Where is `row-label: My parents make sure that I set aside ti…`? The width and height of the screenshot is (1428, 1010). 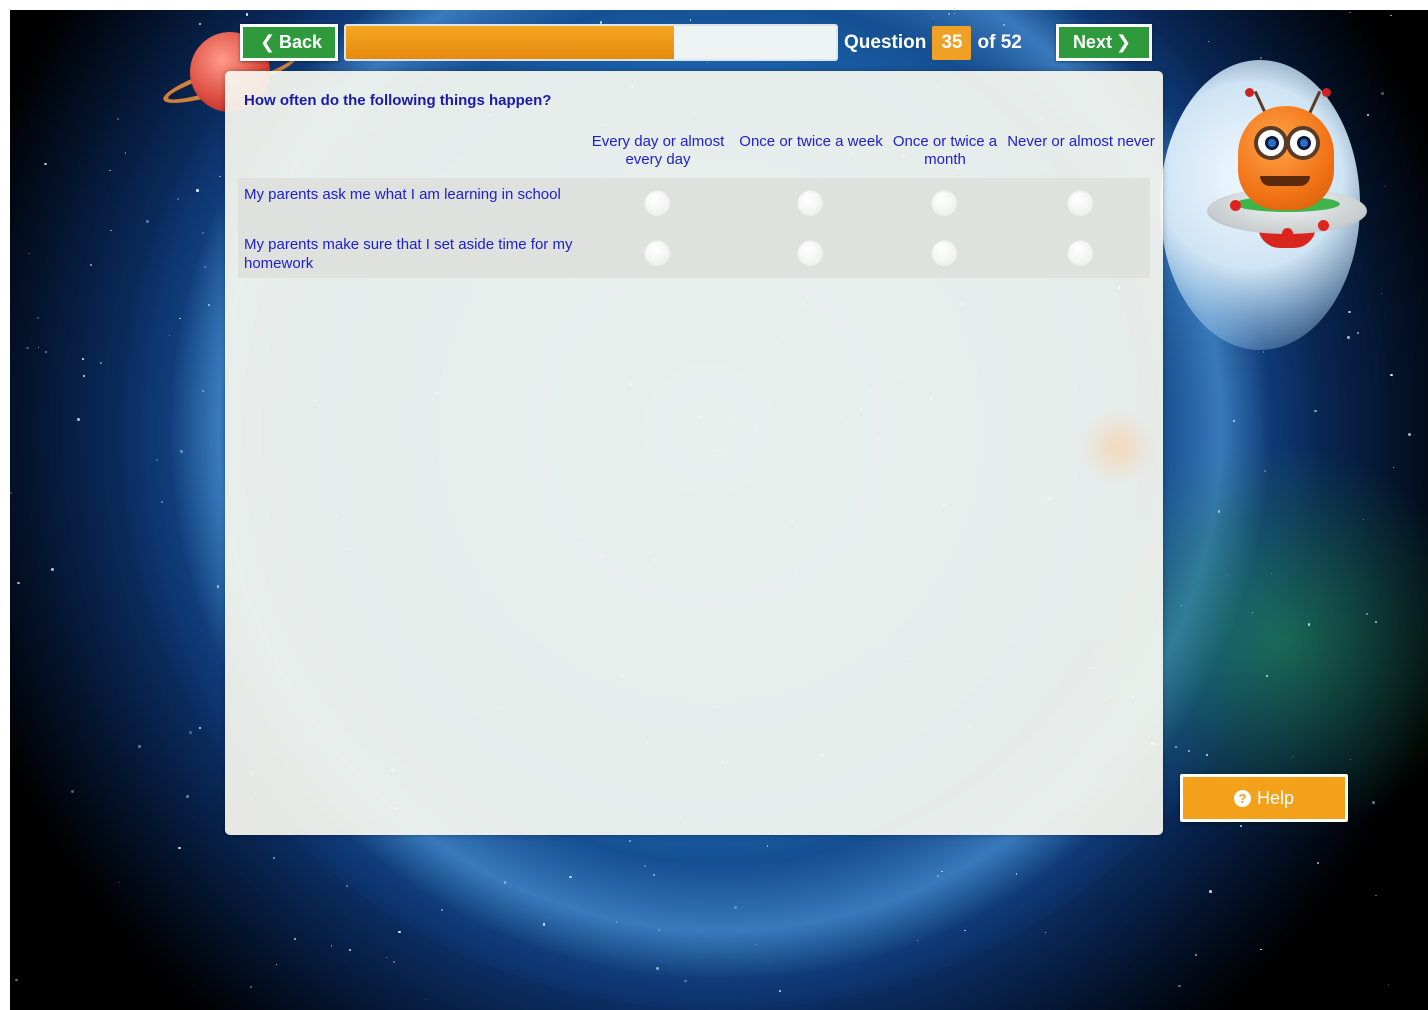
row-label: My parents make sure that I set aside ti… is located at coordinates (408, 254).